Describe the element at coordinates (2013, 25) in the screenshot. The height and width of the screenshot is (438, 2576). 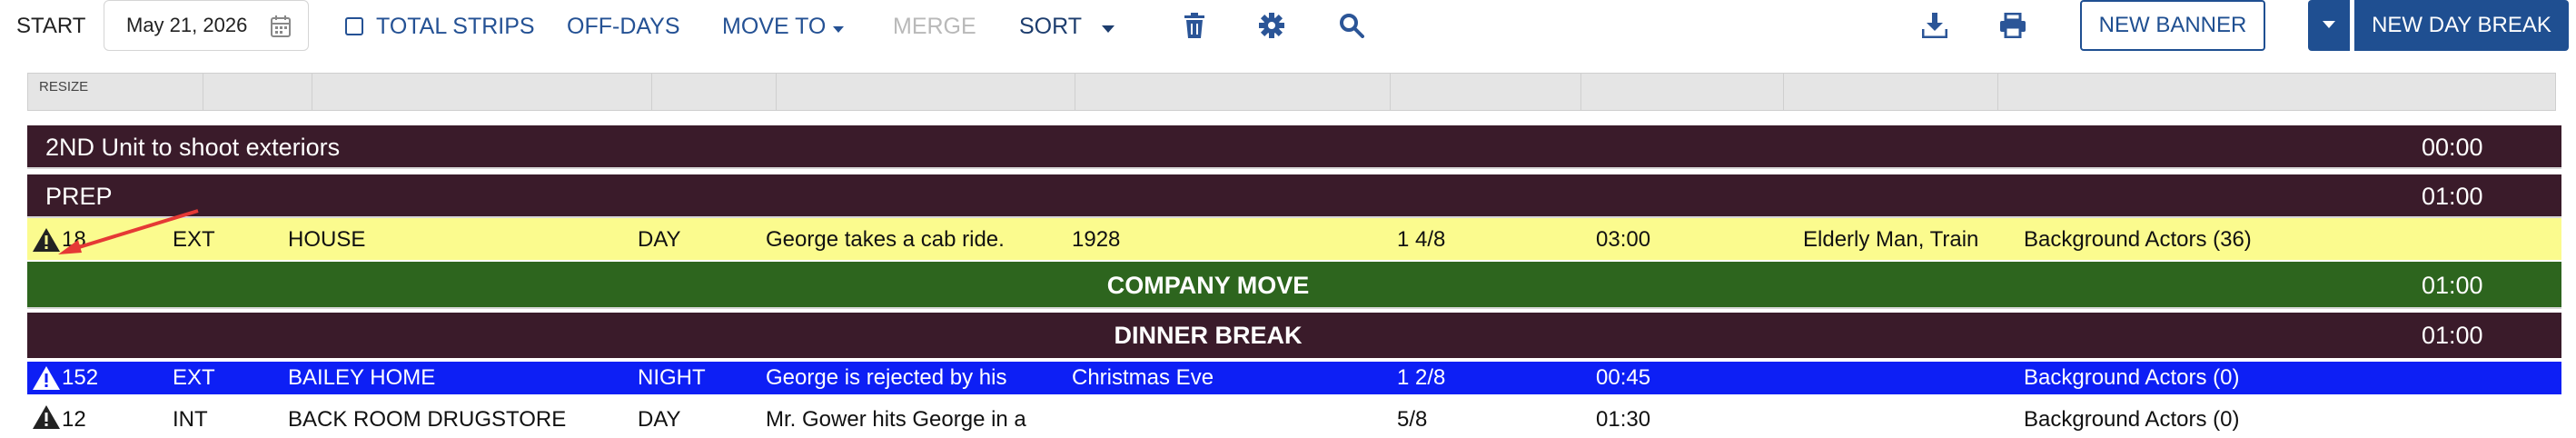
I see `print-icon` at that location.